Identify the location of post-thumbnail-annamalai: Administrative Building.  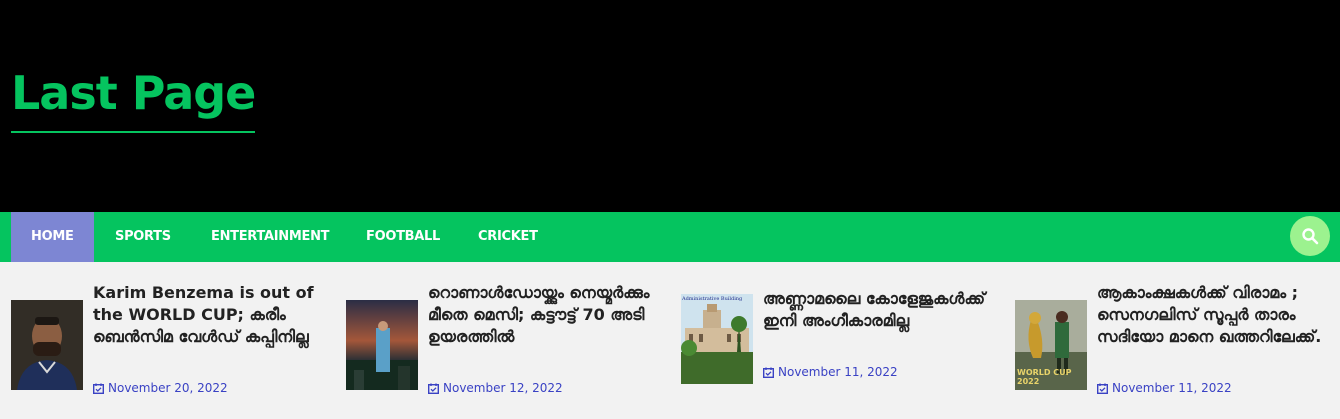
(717, 339).